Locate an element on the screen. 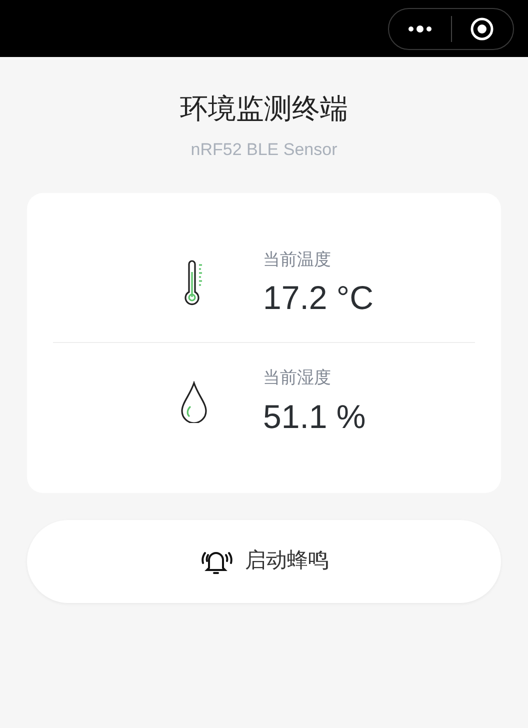  more-icon is located at coordinates (419, 28).